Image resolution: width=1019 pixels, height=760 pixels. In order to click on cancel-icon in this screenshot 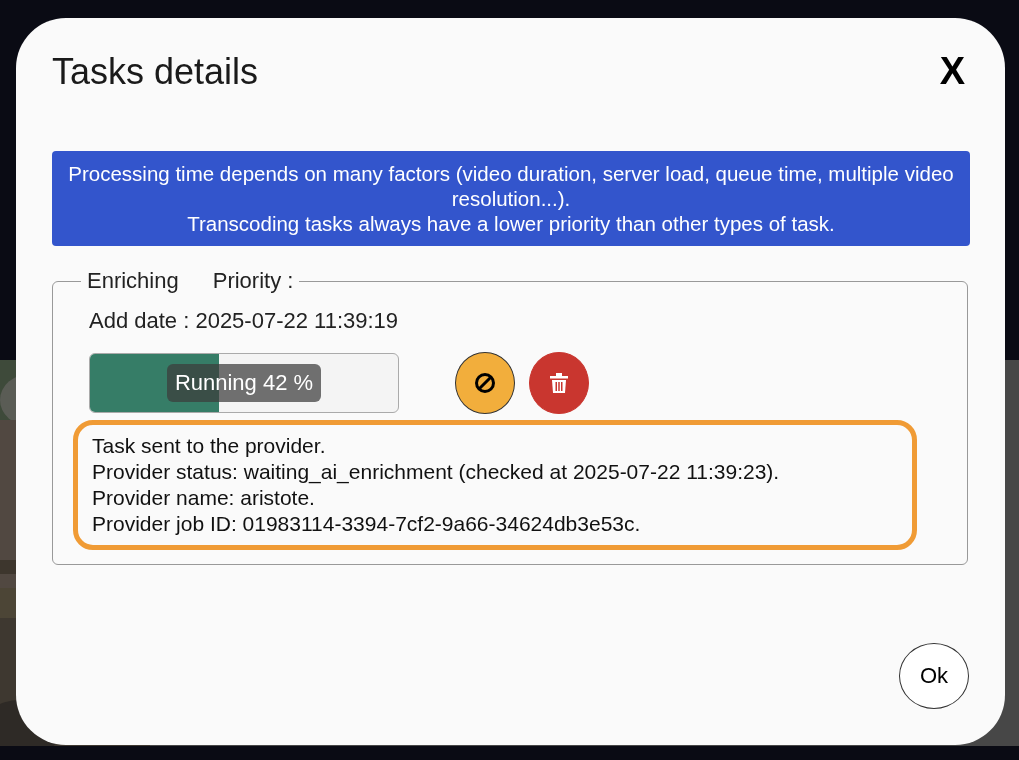, I will do `click(485, 383)`.